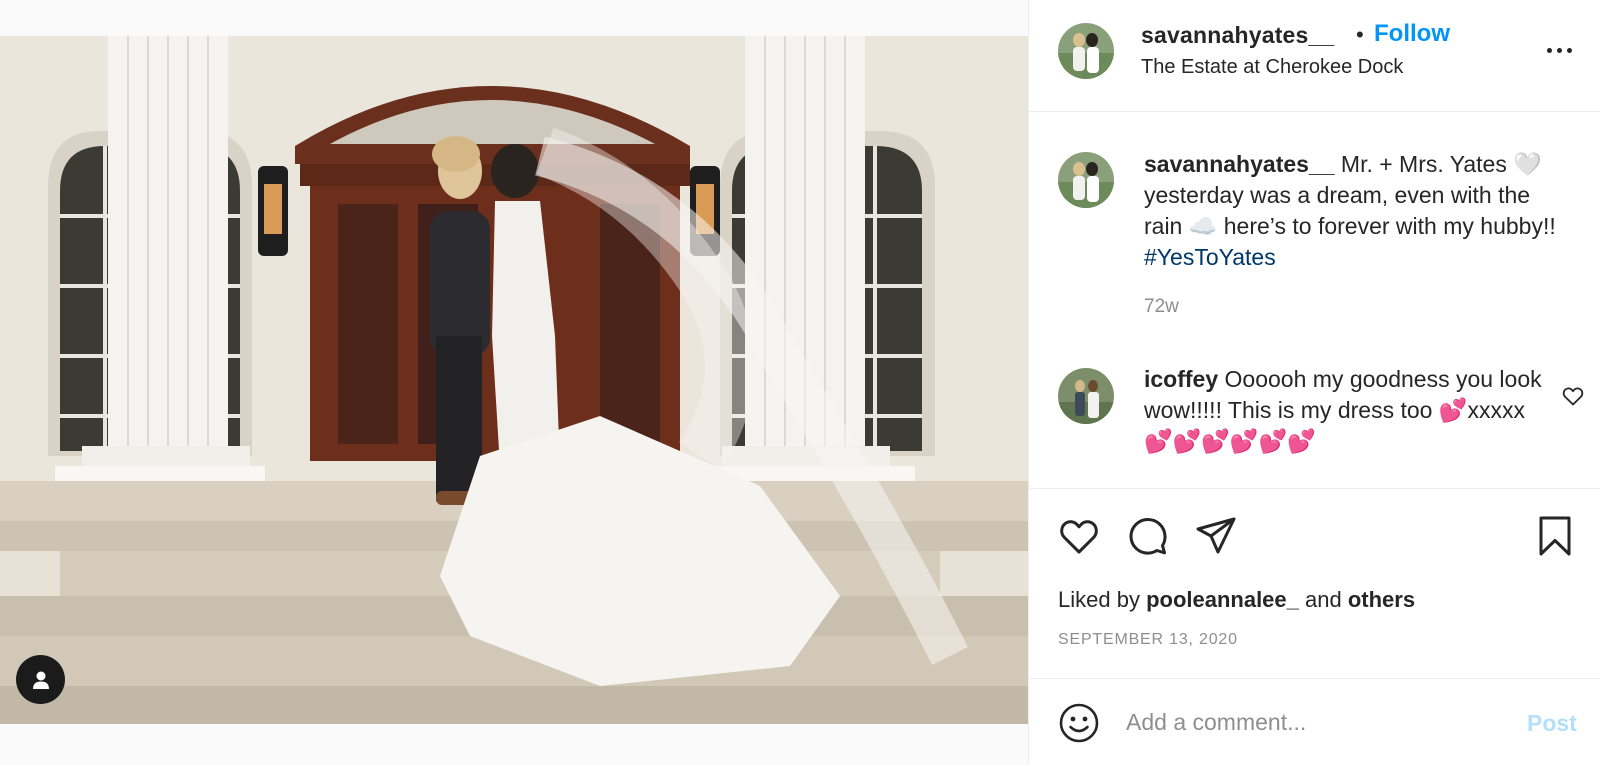  What do you see at coordinates (1412, 34) in the screenshot?
I see `follow-button: Follow` at bounding box center [1412, 34].